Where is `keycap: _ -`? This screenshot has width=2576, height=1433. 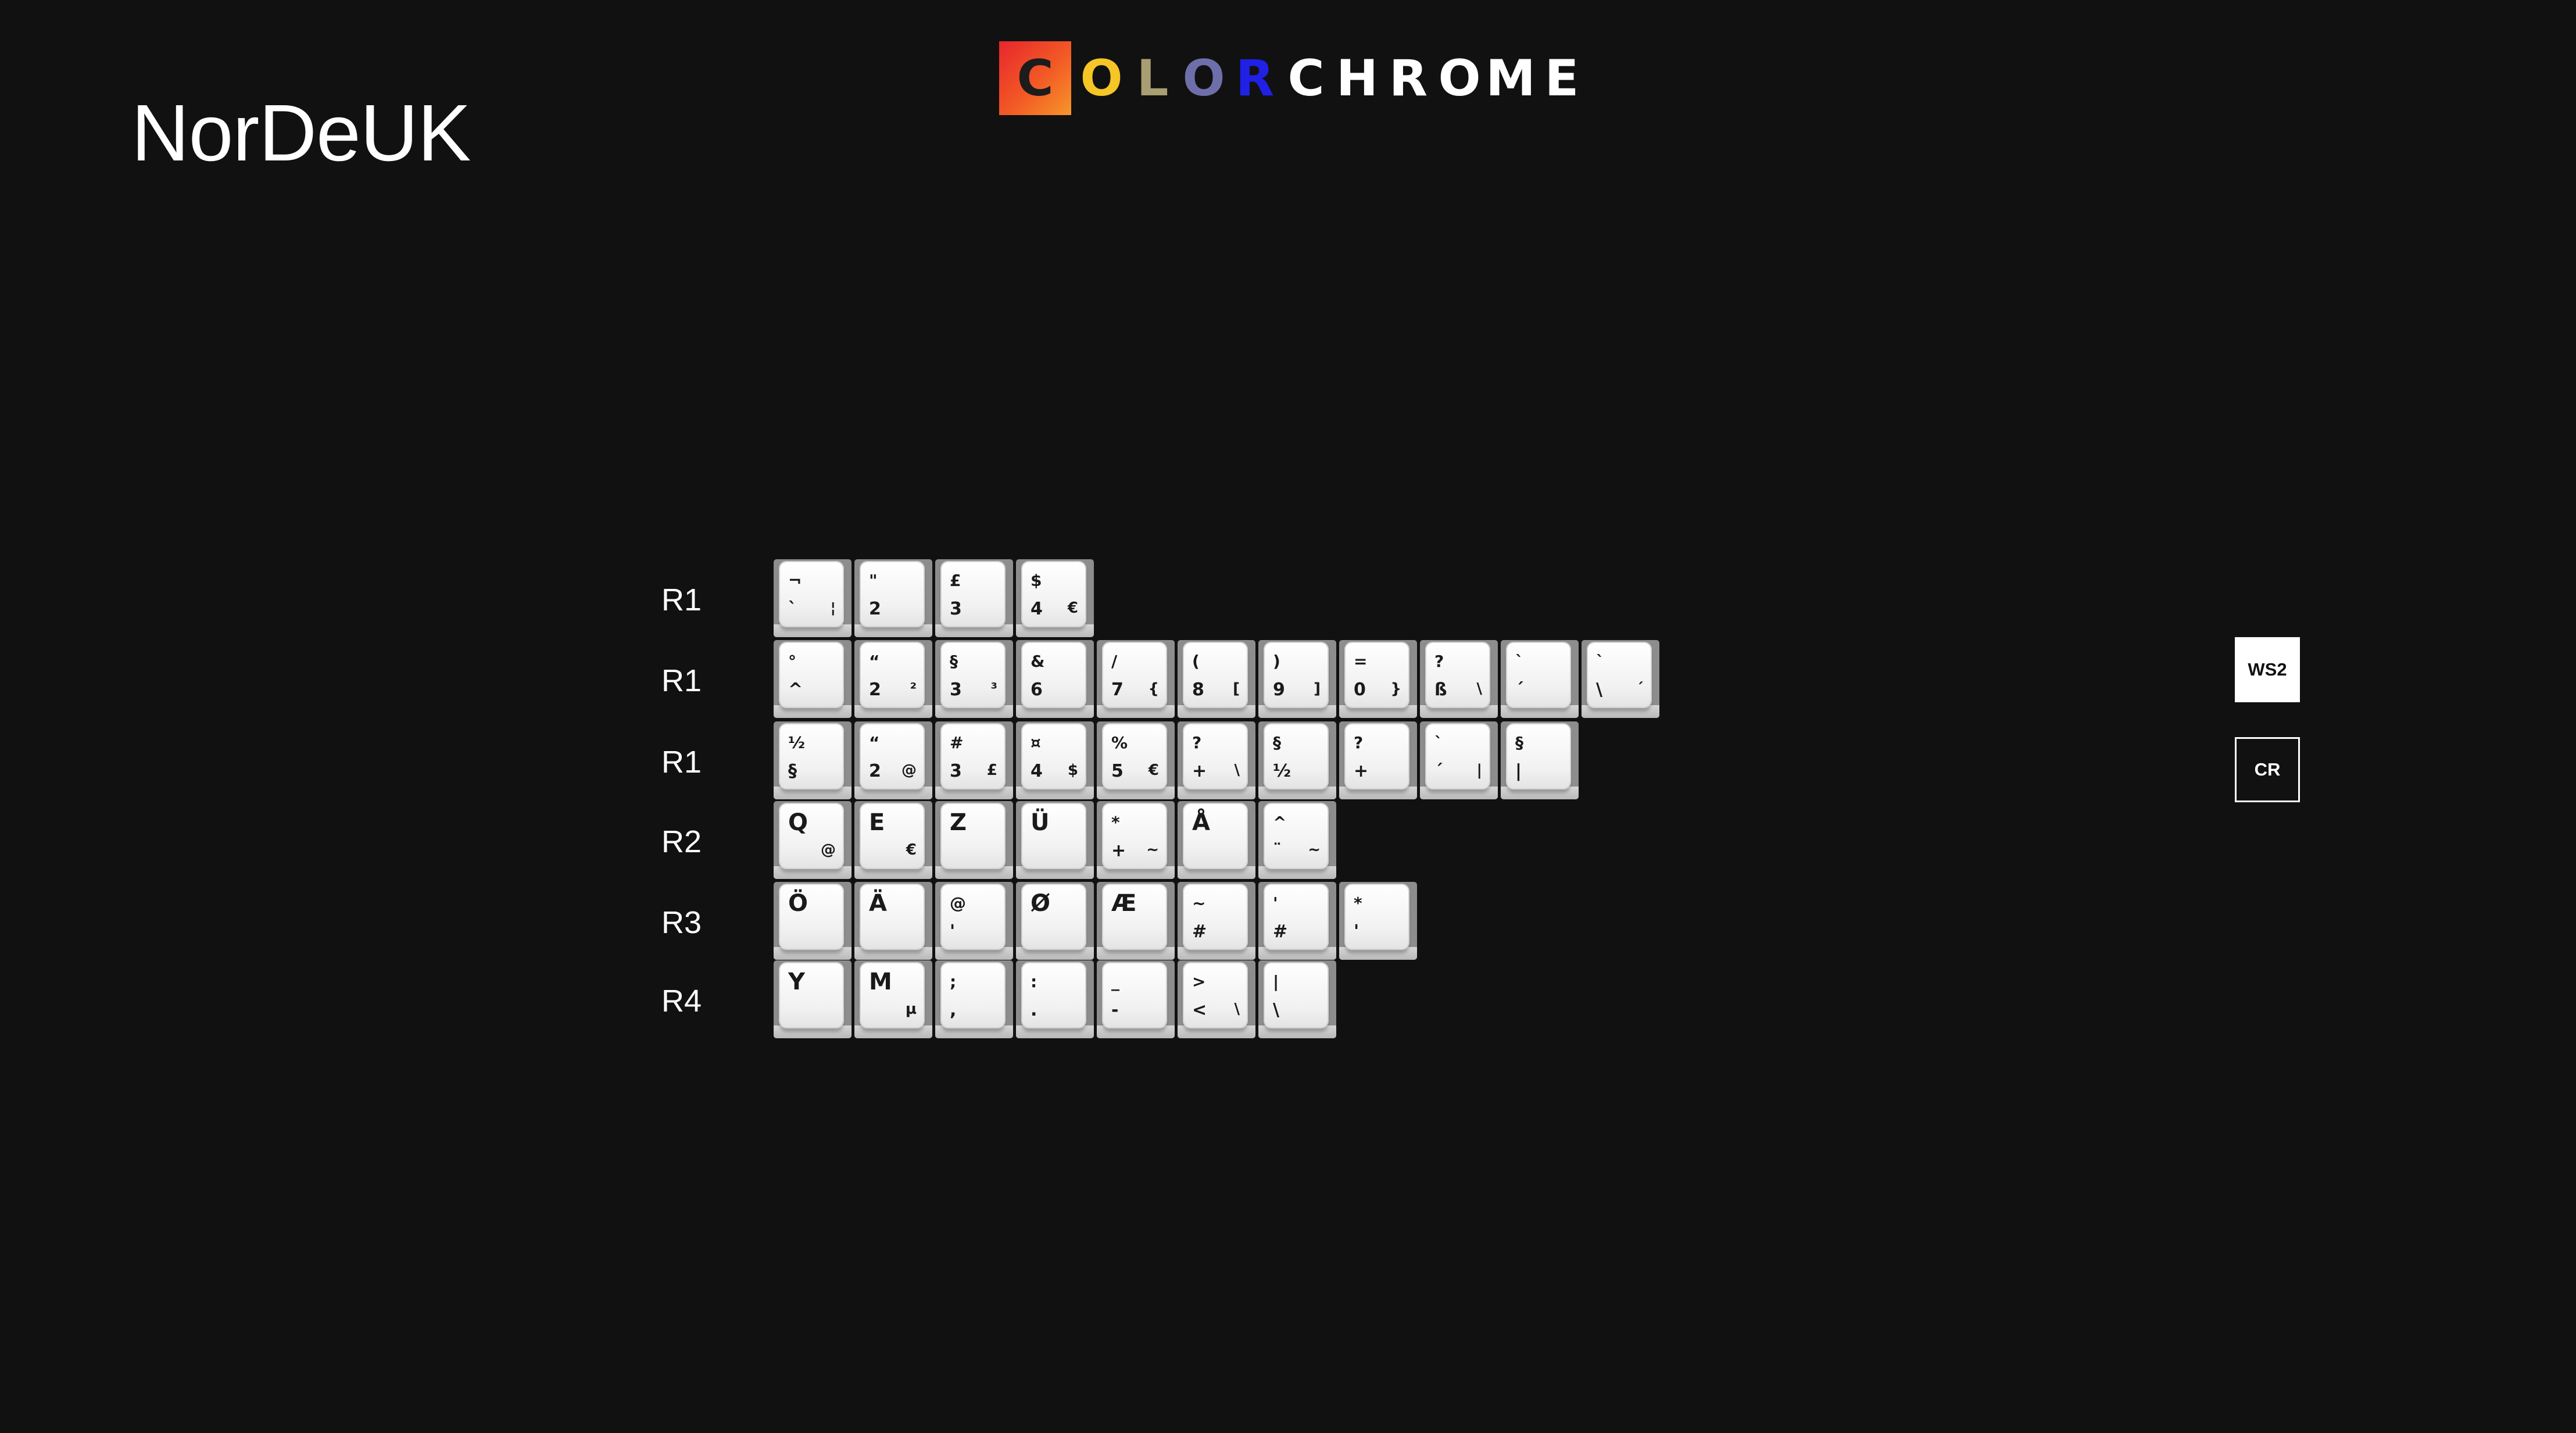
keycap: _ - is located at coordinates (1136, 999).